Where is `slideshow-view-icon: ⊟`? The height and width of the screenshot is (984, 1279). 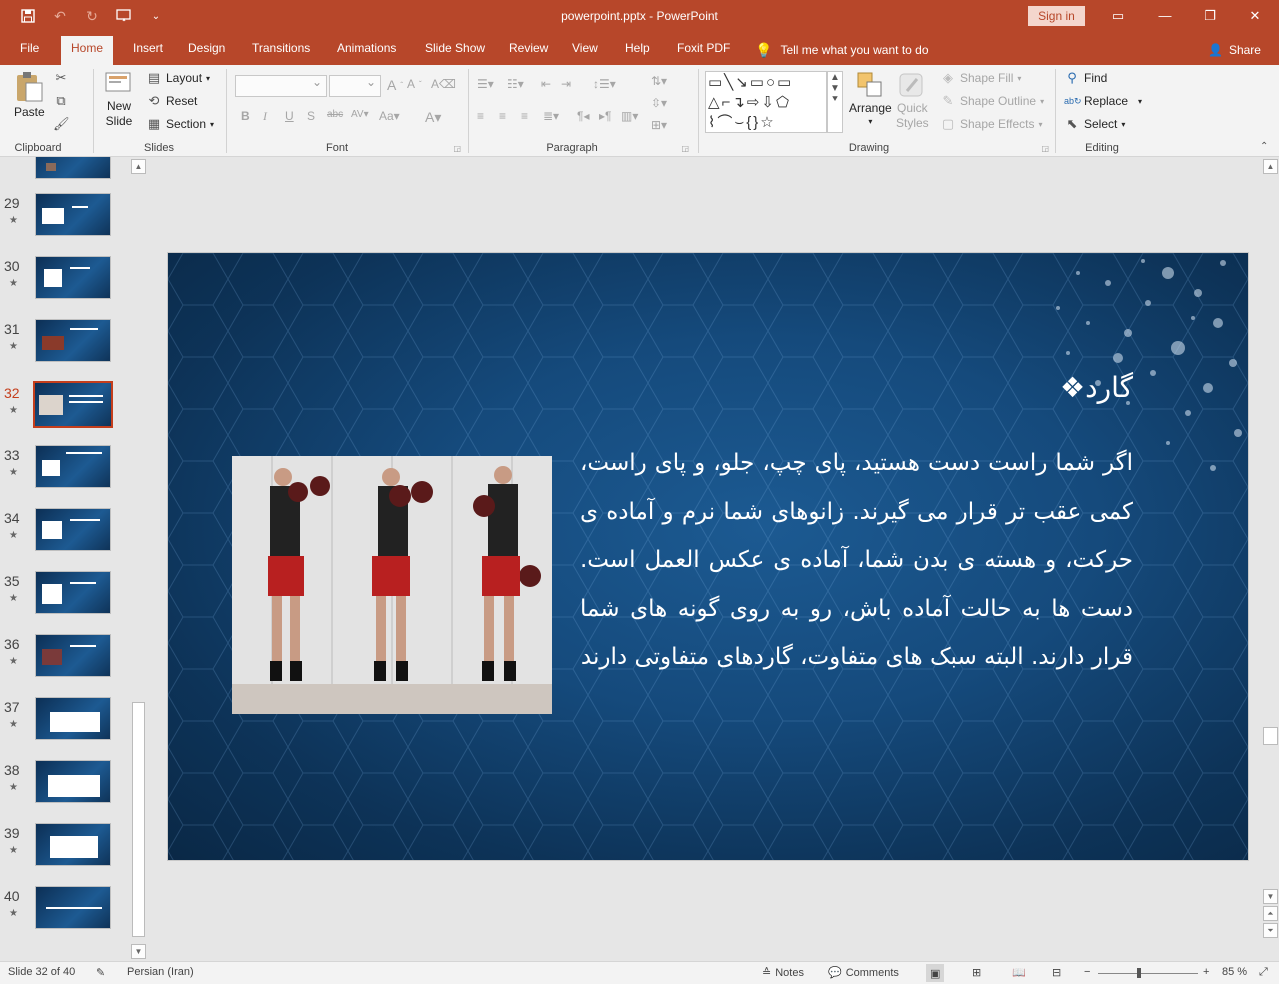
slideshow-view-icon: ⊟ is located at coordinates (1056, 972).